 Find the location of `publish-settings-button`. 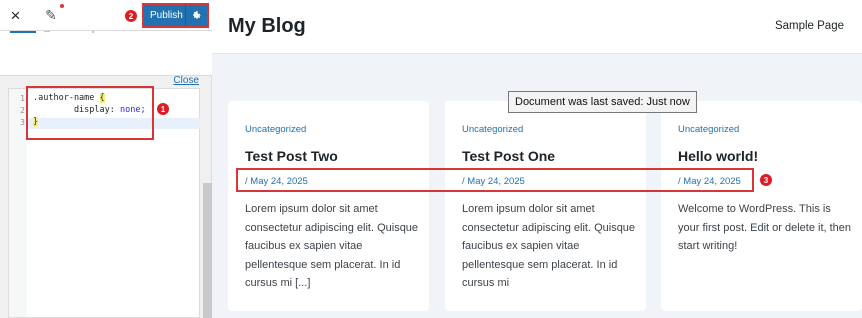

publish-settings-button is located at coordinates (196, 15).